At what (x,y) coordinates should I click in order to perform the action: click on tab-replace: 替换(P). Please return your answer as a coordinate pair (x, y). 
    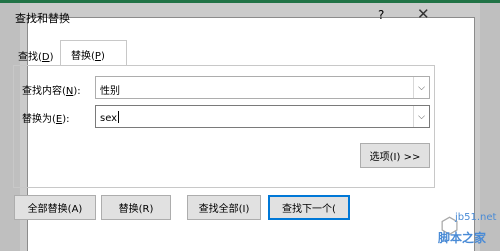
    Looking at the image, I should click on (93, 53).